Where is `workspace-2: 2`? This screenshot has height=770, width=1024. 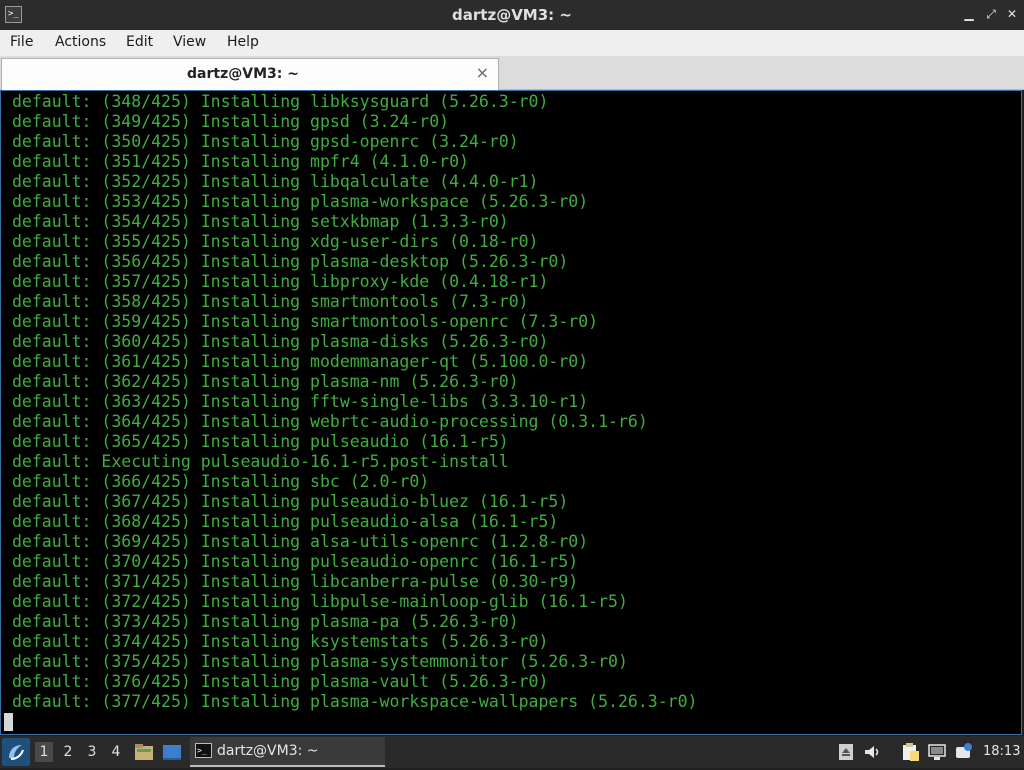 workspace-2: 2 is located at coordinates (68, 752).